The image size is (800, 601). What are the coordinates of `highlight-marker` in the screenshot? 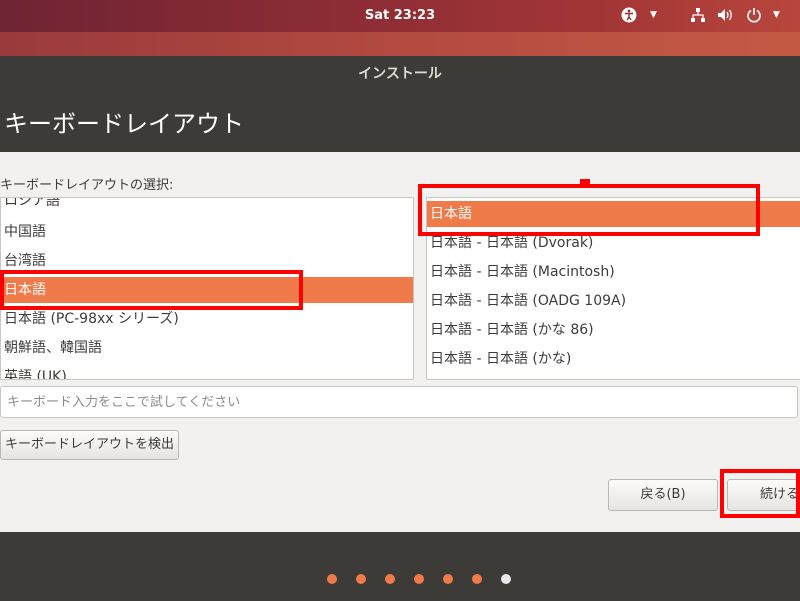 It's located at (585, 183).